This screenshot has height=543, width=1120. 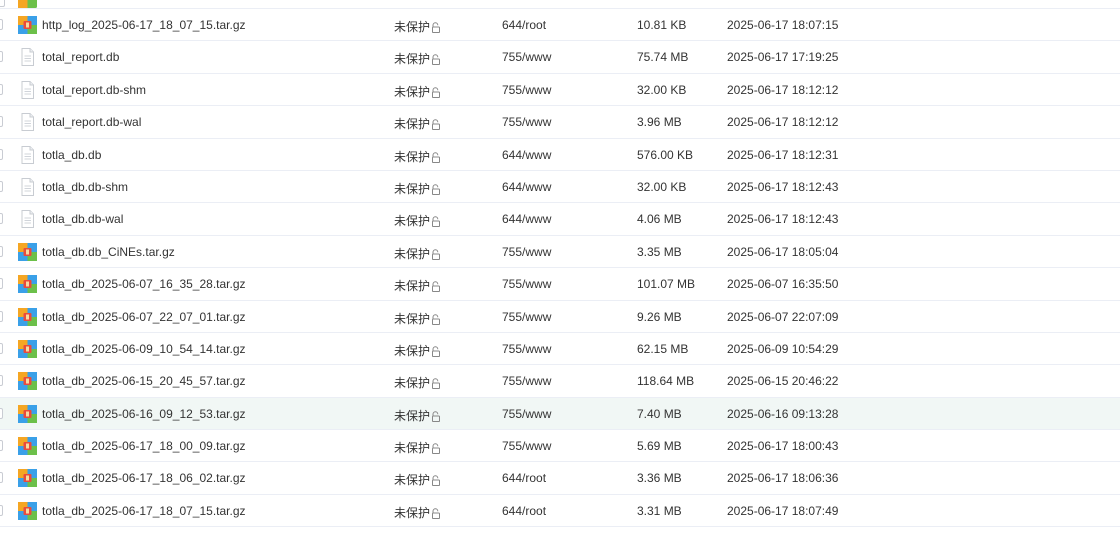 What do you see at coordinates (783, 510) in the screenshot?
I see `modified-time: 2025-06-17 18:07:49` at bounding box center [783, 510].